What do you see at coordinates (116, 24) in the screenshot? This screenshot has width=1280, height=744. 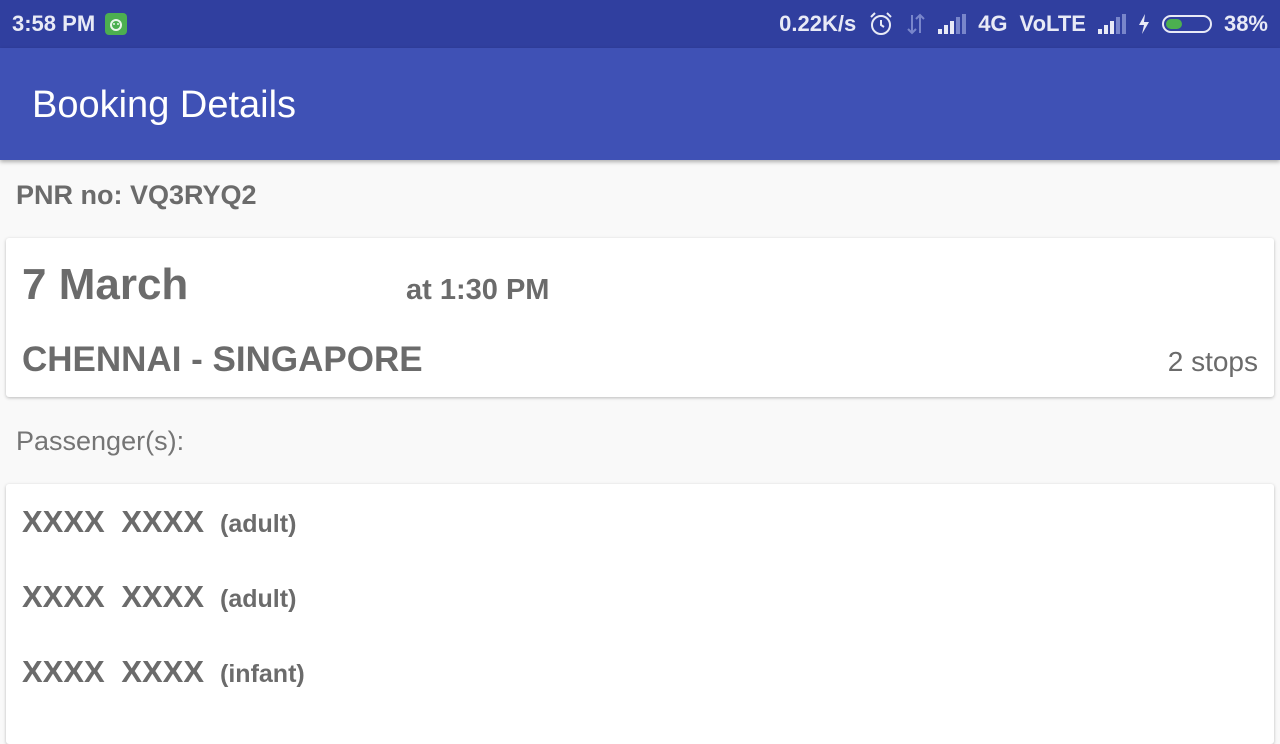 I see `app-notification-icon` at bounding box center [116, 24].